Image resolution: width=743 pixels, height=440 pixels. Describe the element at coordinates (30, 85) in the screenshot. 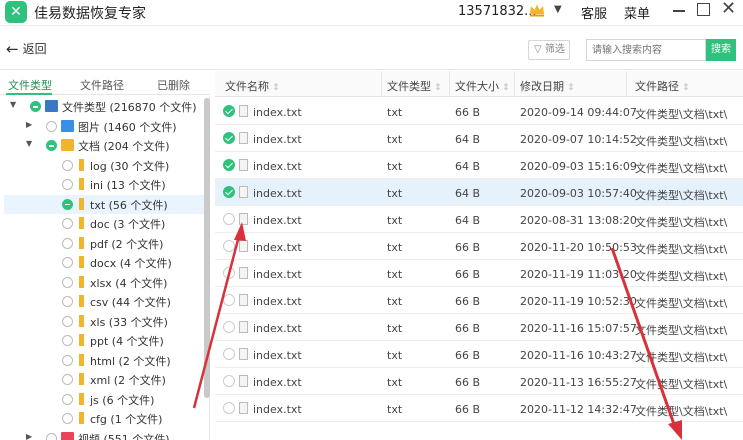

I see `tab-file-type: 文件类型` at that location.